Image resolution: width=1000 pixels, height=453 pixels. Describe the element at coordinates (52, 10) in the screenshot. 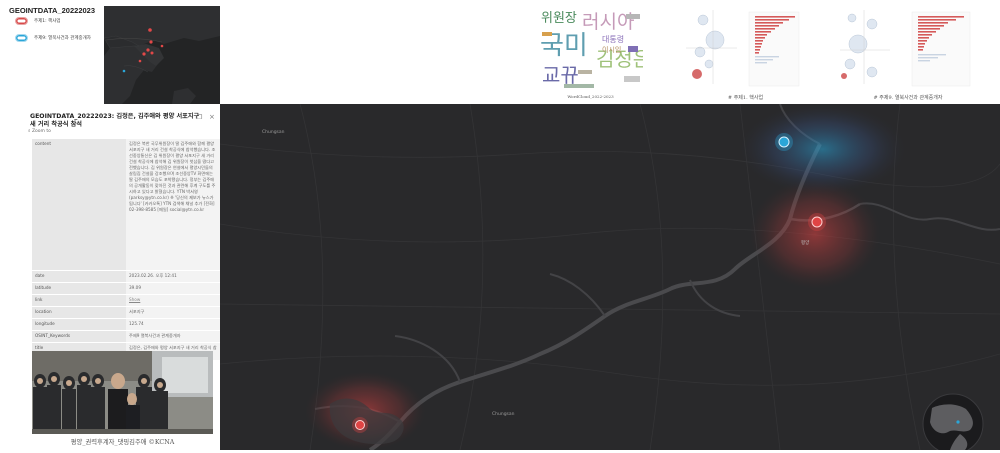

I see `legend-title: GEOINTDATA_20222023` at that location.